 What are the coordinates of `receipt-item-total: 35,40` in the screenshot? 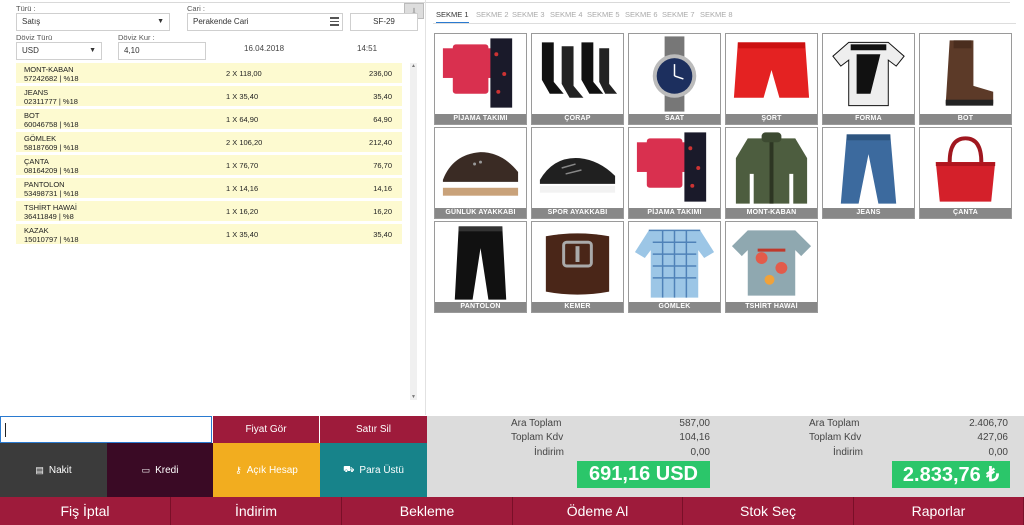 It's located at (382, 234).